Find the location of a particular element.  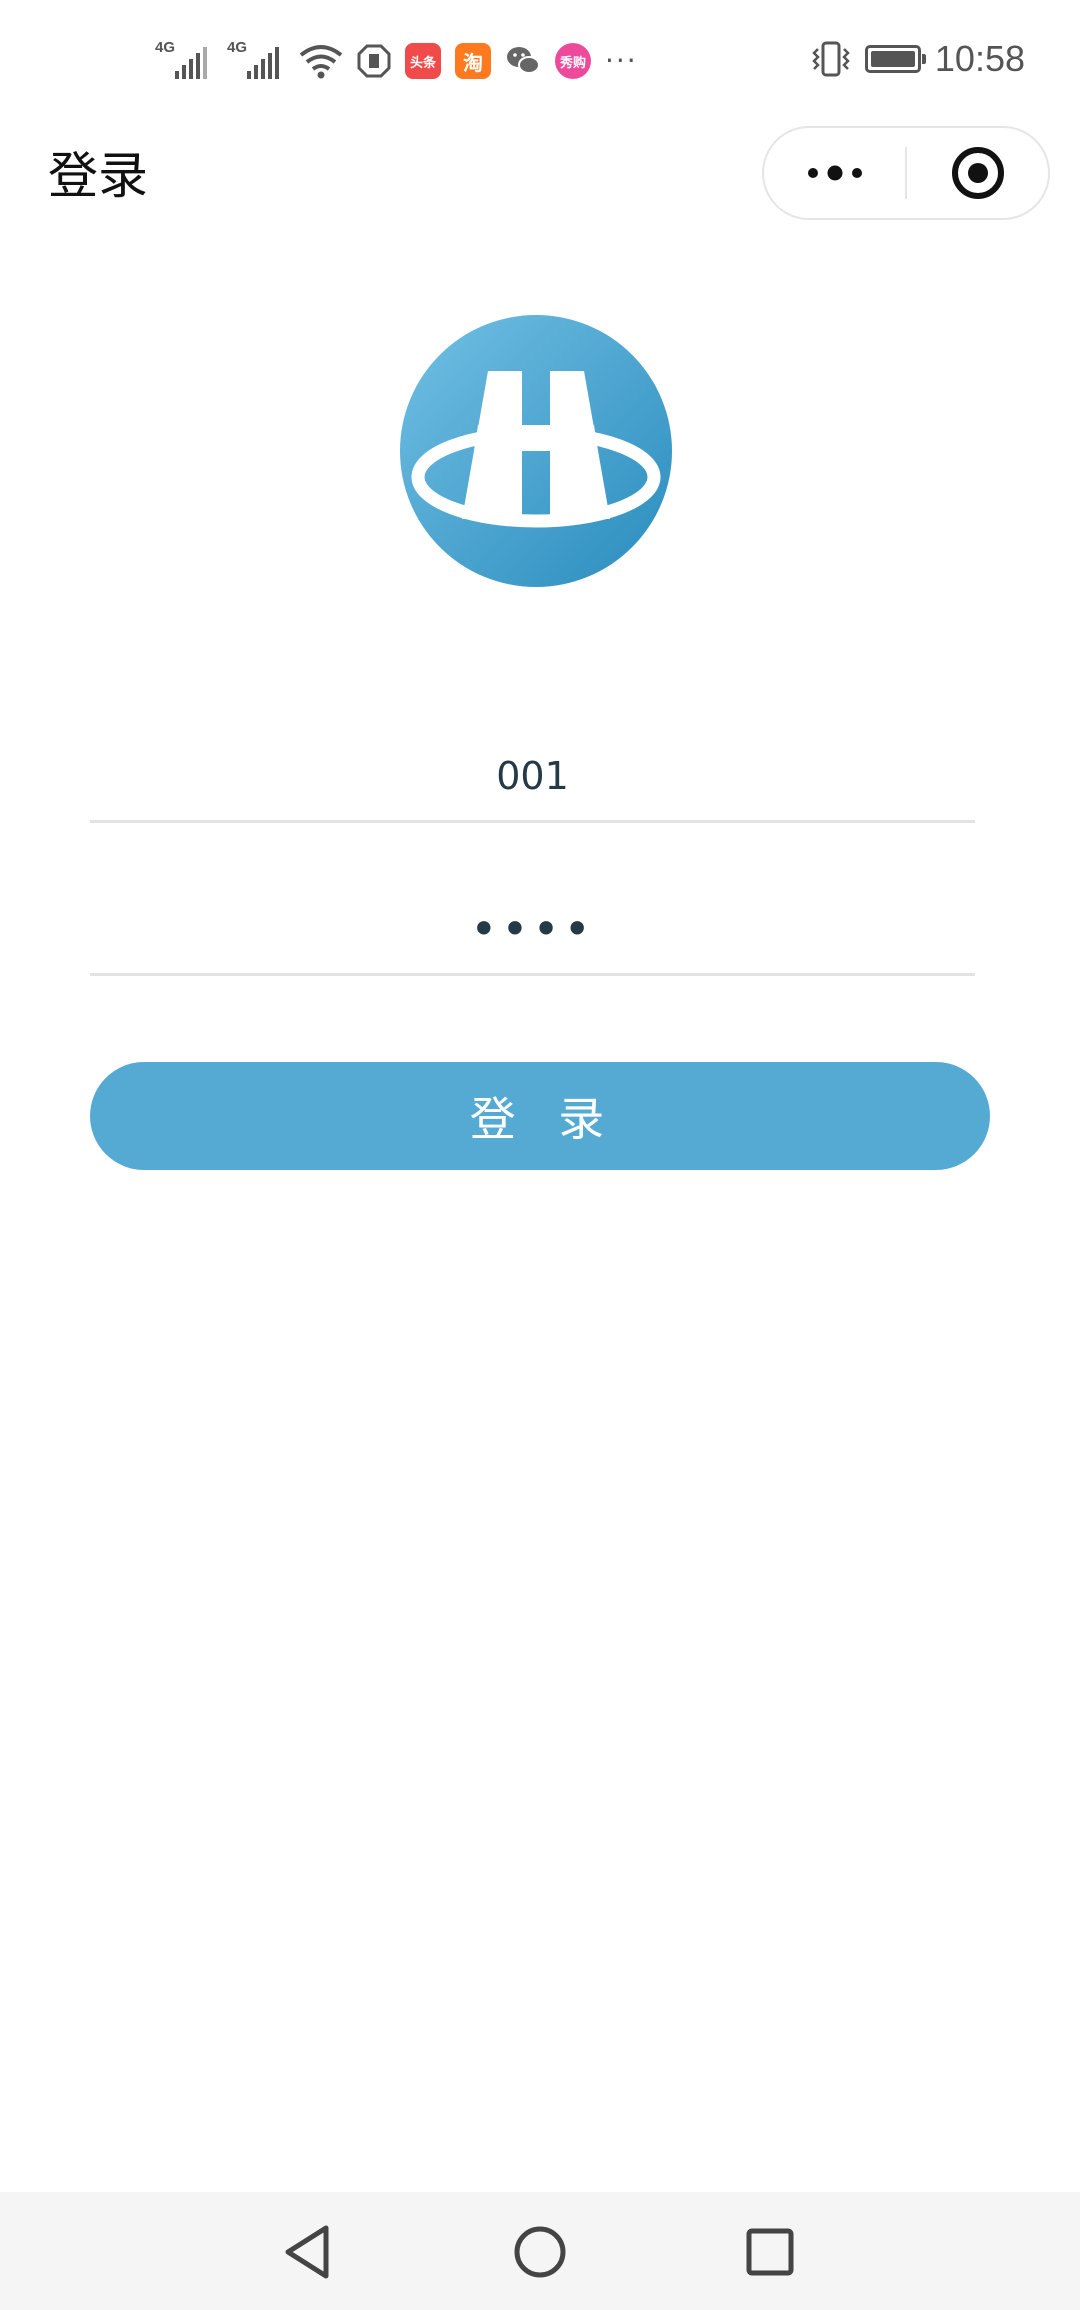

vibrate-icon is located at coordinates (831, 59).